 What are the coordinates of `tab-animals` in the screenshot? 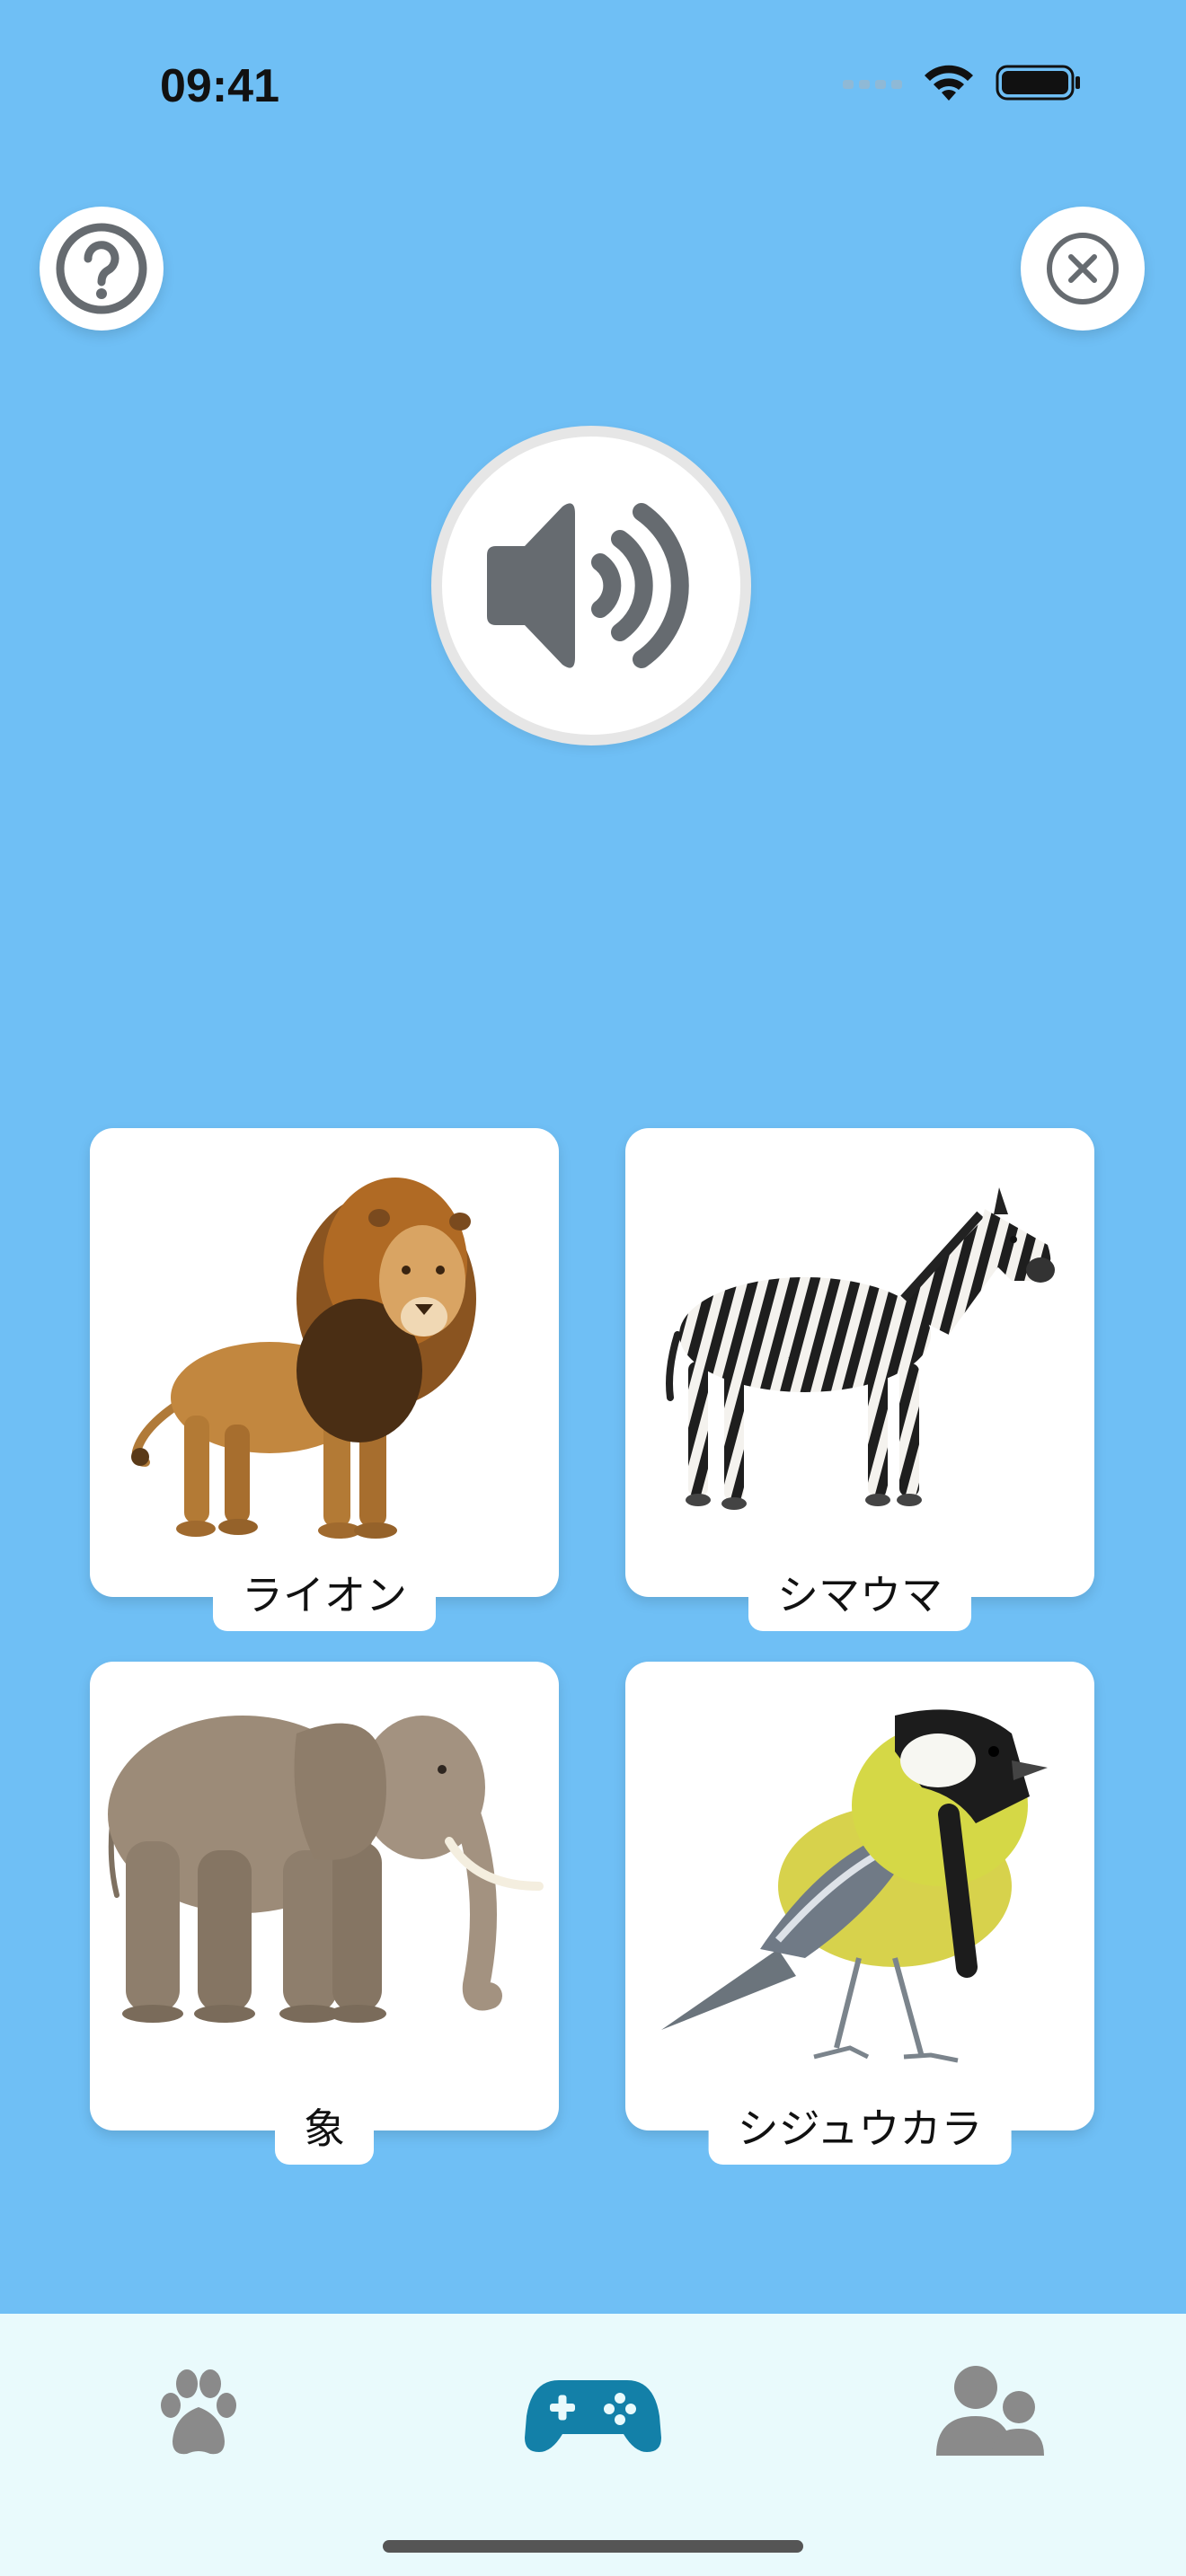 It's located at (198, 2413).